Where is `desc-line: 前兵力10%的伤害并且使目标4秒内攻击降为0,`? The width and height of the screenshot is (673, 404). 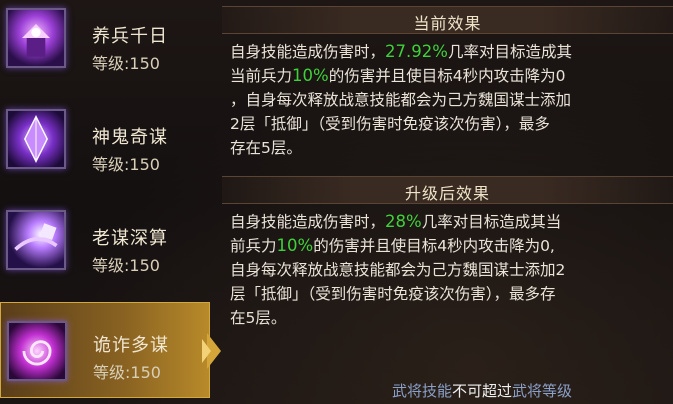 desc-line: 前兵力10%的伤害并且使目标4秒内攻击降为0, is located at coordinates (392, 245).